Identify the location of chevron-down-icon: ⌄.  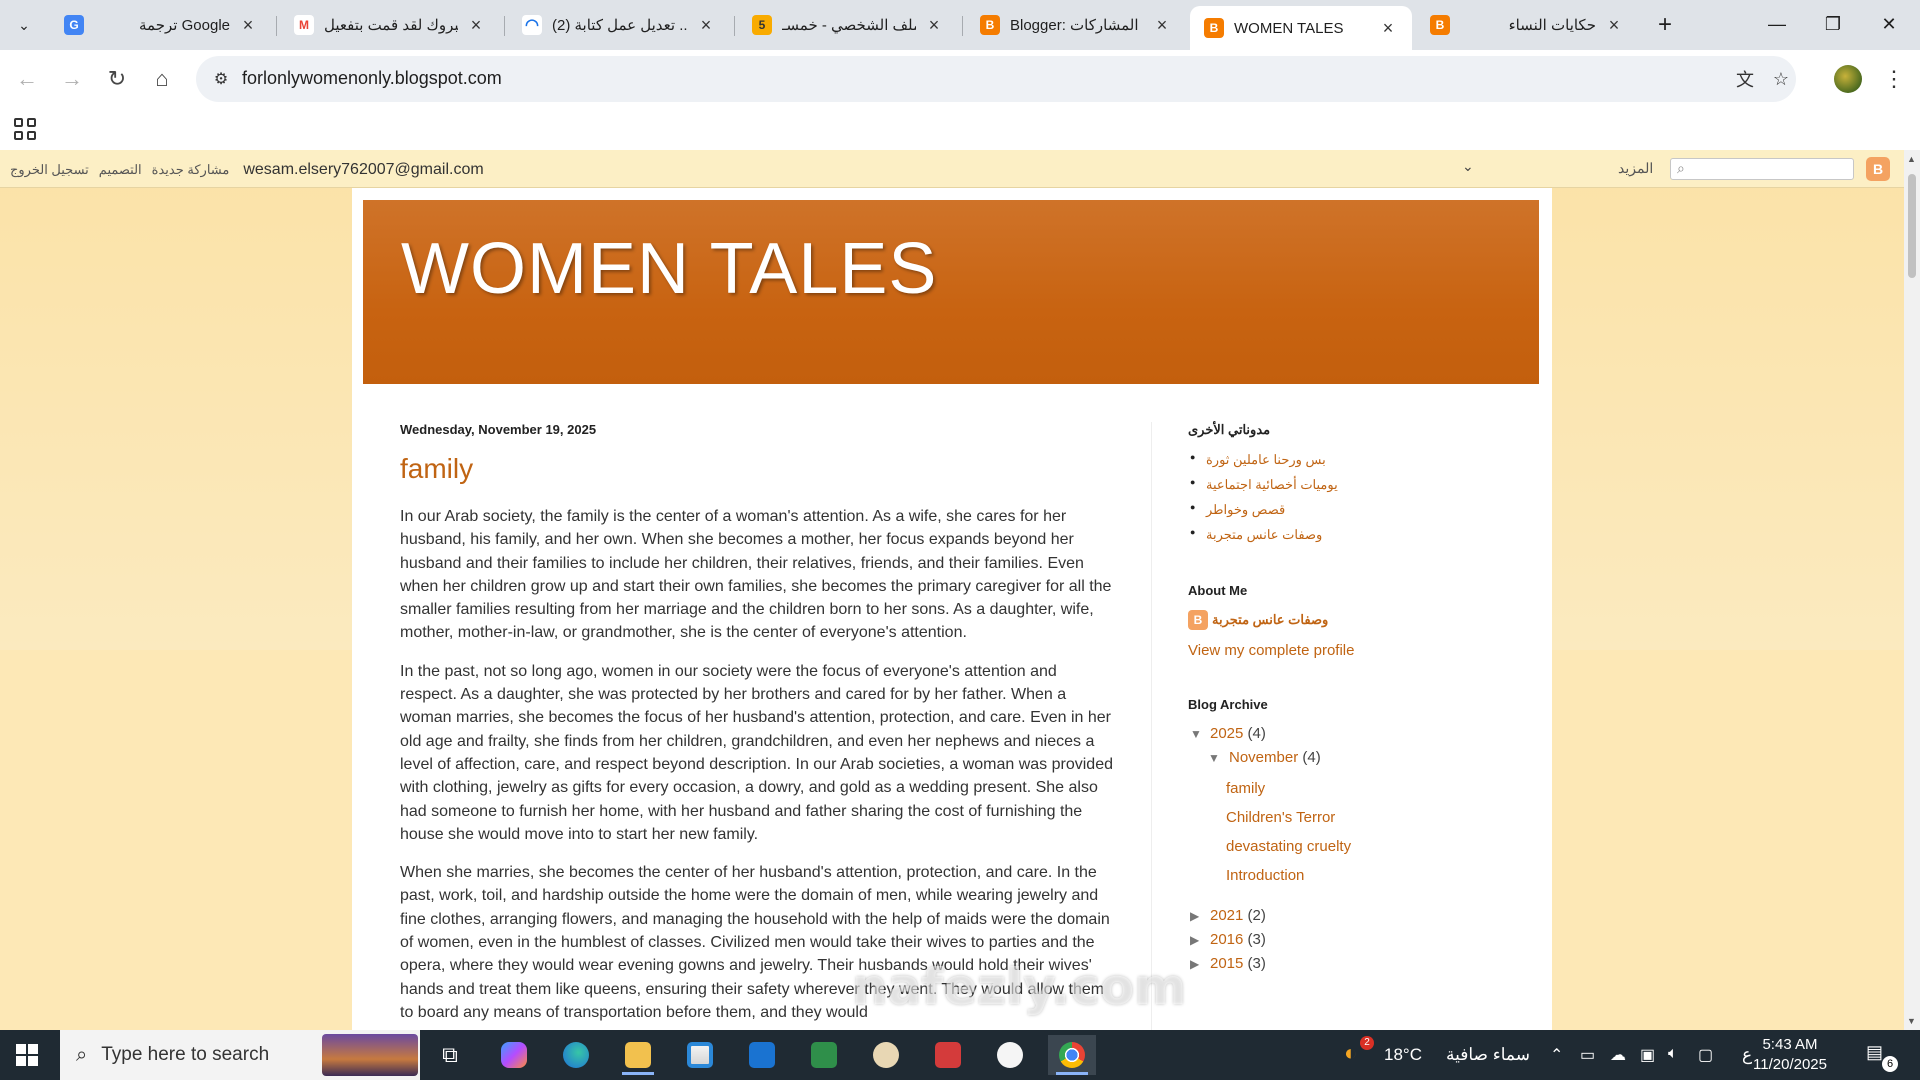
(1468, 166).